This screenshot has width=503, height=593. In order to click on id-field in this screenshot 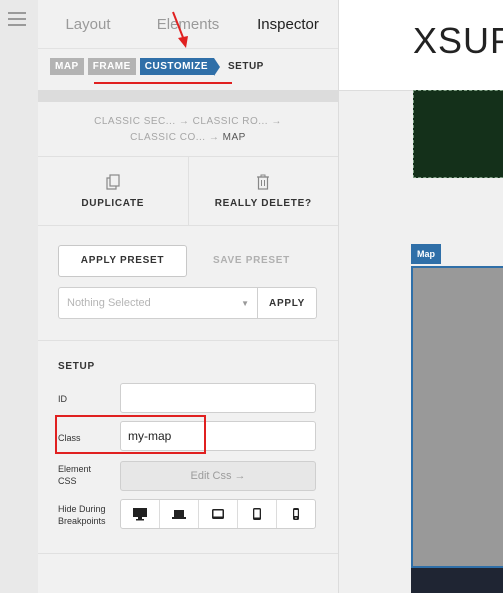, I will do `click(218, 398)`.